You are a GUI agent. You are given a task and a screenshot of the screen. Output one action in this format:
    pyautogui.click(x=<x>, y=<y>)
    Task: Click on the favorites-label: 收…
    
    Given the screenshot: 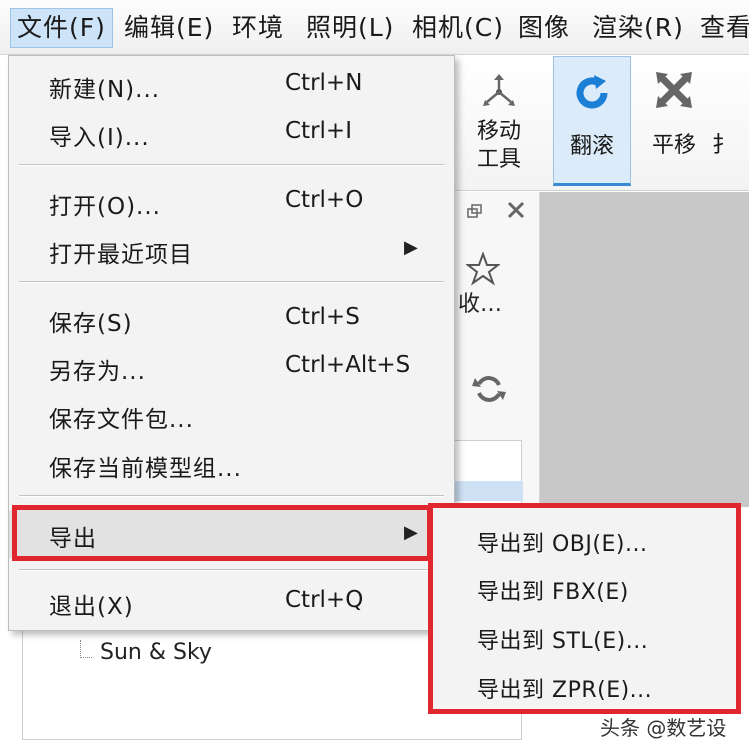 What is the action you would take?
    pyautogui.click(x=480, y=304)
    